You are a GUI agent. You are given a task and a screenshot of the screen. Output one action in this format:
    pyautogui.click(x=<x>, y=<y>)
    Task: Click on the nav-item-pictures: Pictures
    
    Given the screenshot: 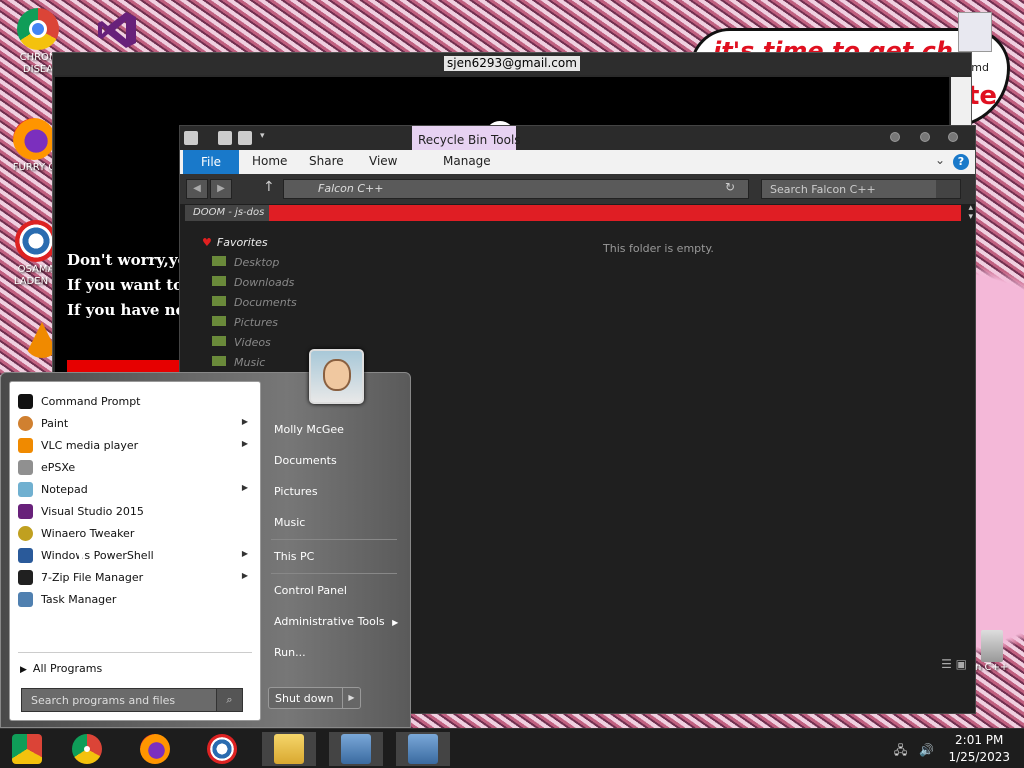 What is the action you would take?
    pyautogui.click(x=249, y=326)
    